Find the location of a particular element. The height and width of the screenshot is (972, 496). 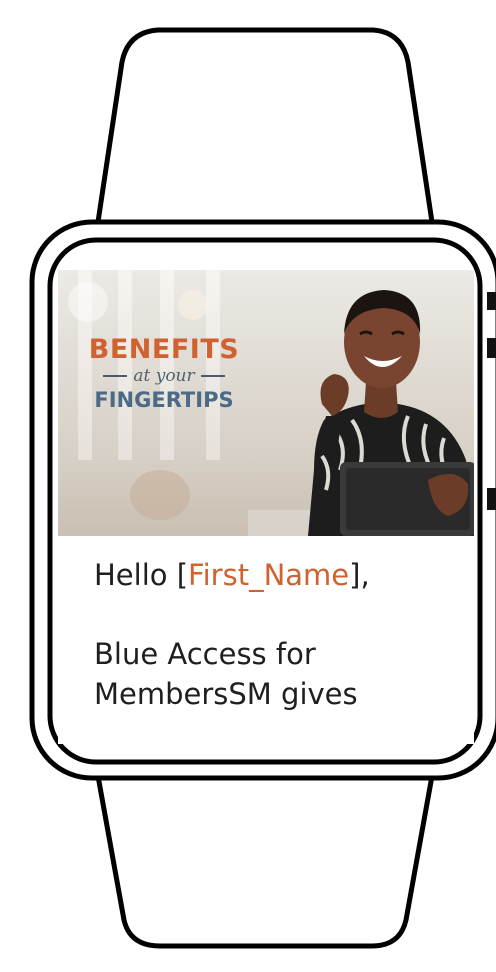

watch-band-top is located at coordinates (265, 125).